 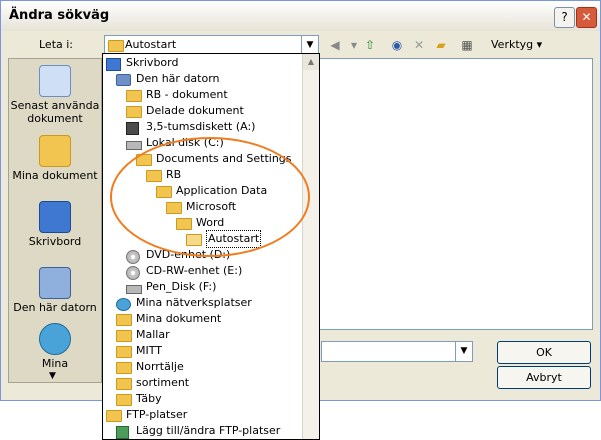 What do you see at coordinates (59, 15) in the screenshot?
I see `dialog-title: Ändra sökväg` at bounding box center [59, 15].